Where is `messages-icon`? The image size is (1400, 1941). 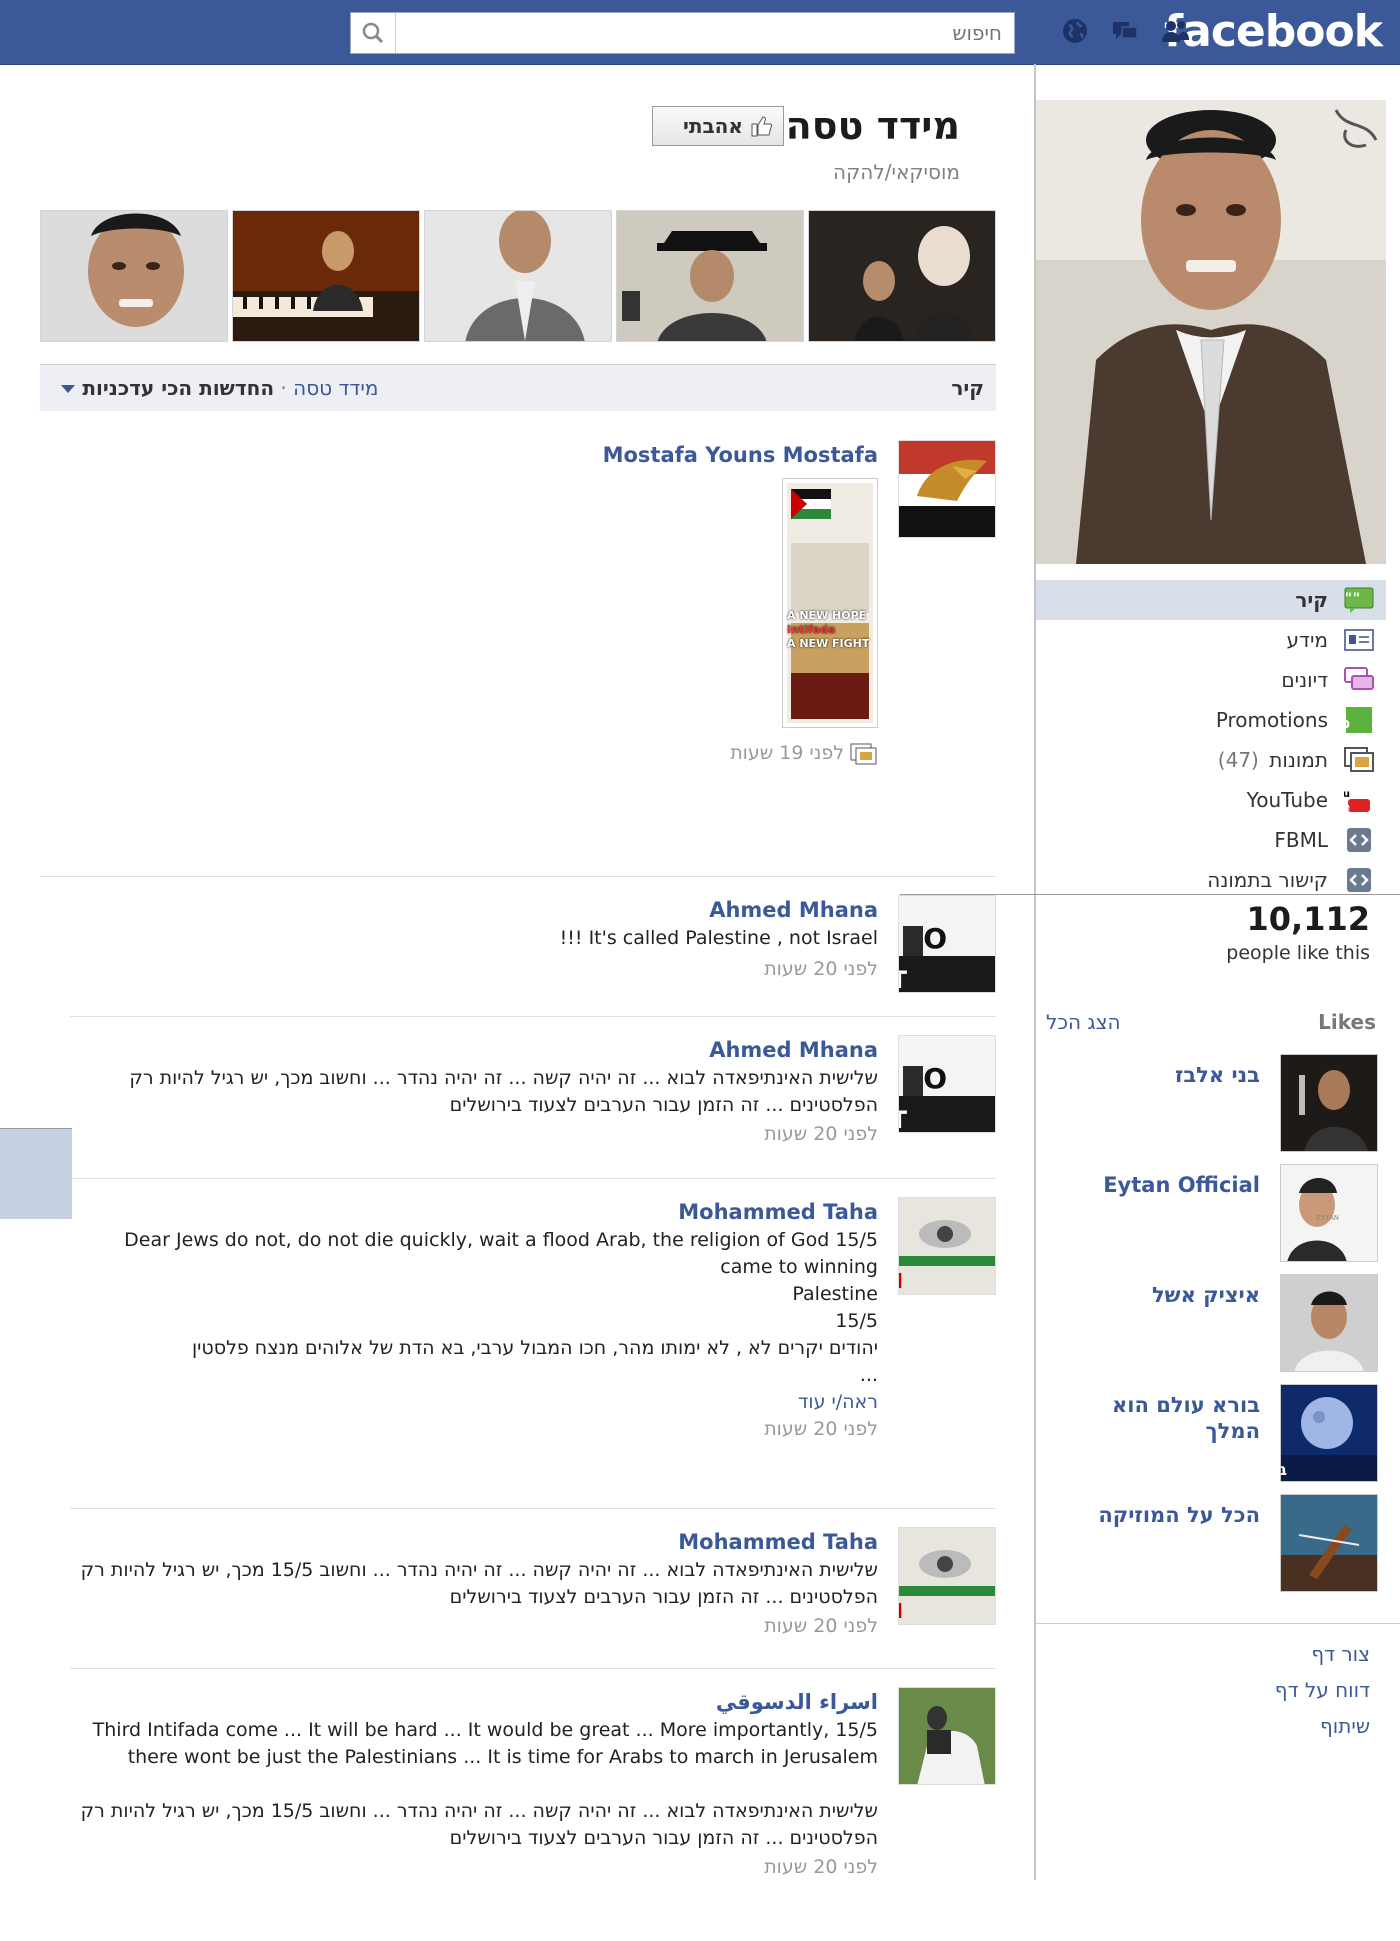
messages-icon is located at coordinates (1125, 31).